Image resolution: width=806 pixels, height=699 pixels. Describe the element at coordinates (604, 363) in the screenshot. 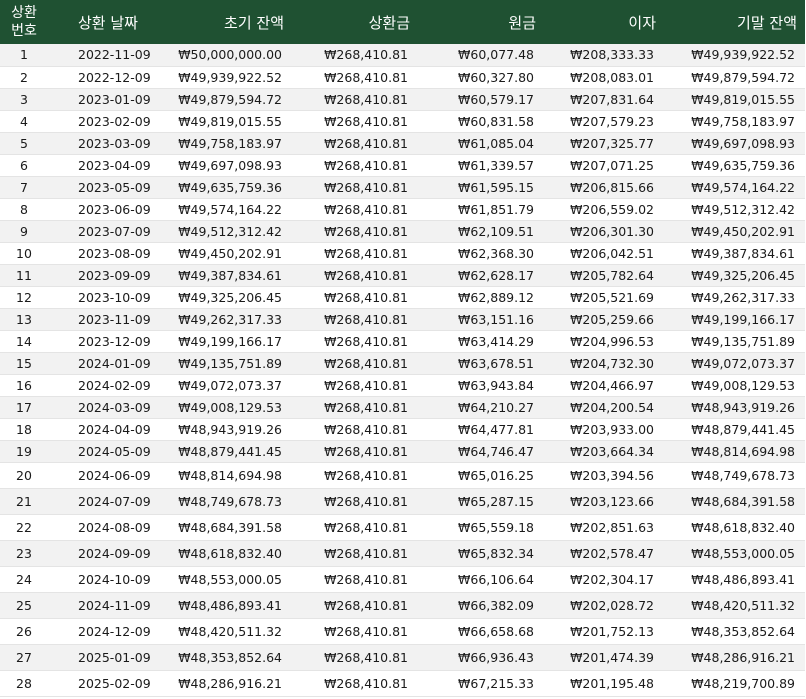

I see `cell-interest: ₩204,732.30` at that location.